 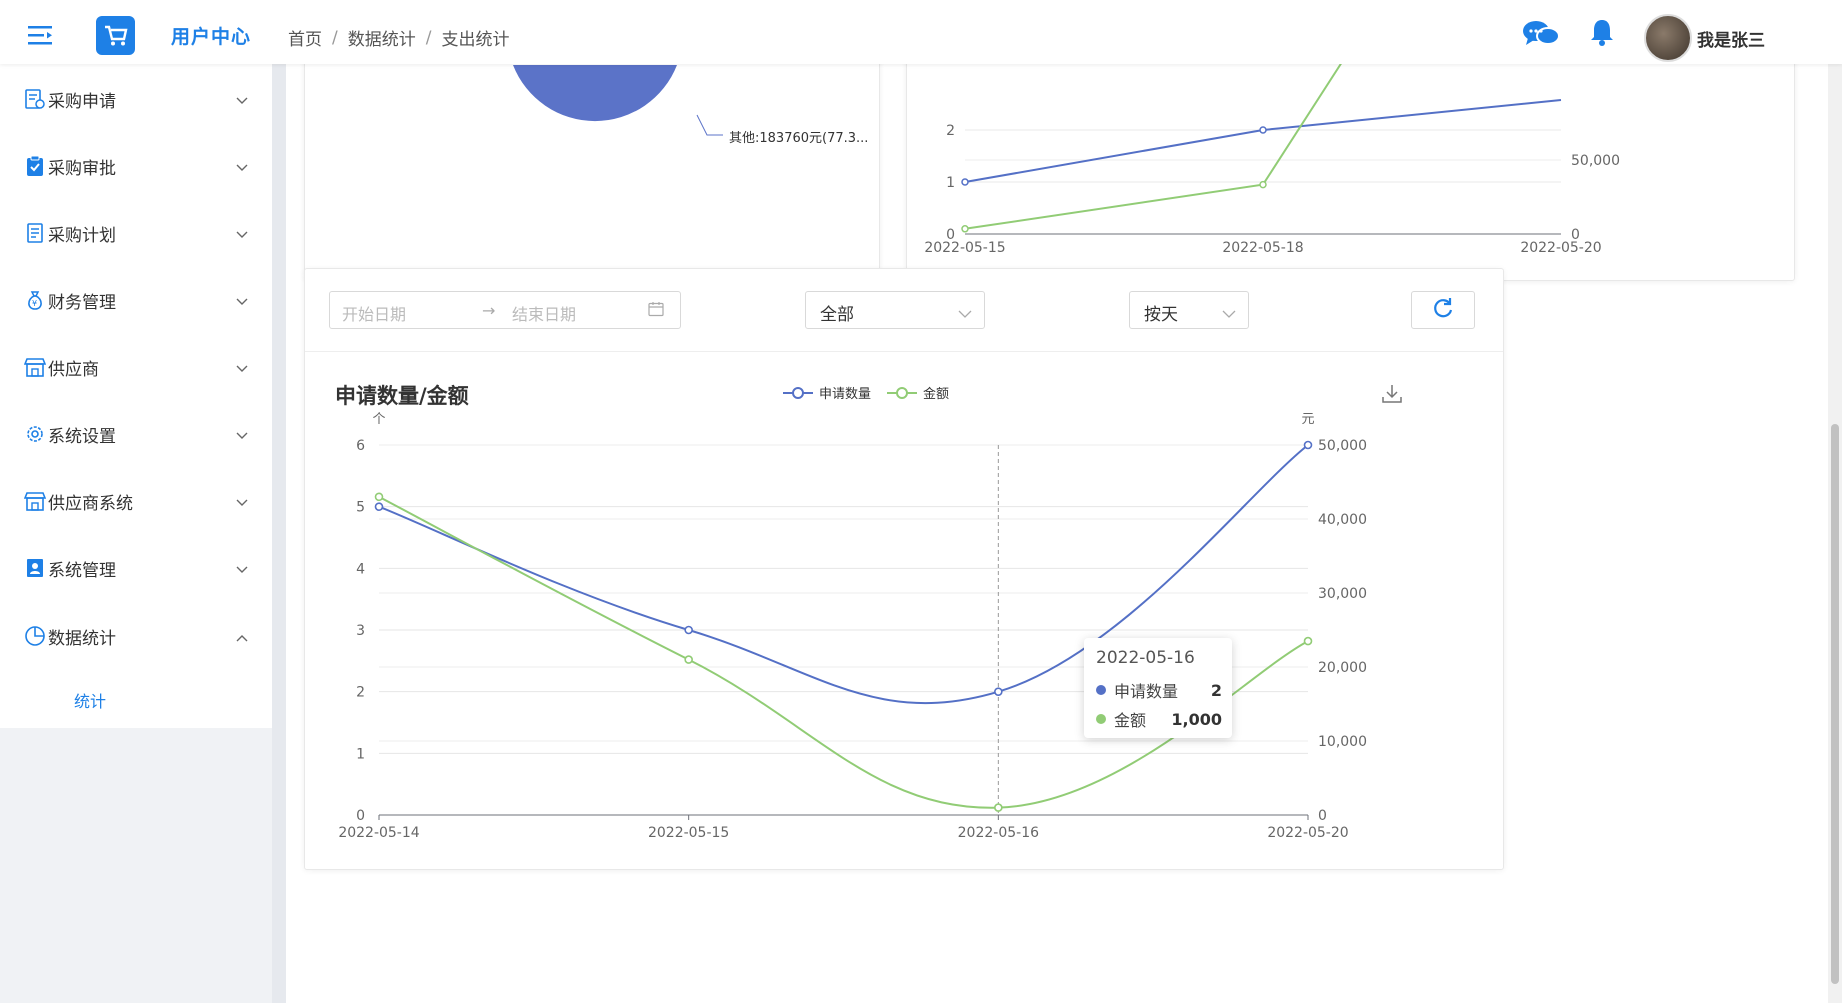 I want to click on pie-chart-icon, so click(x=35, y=636).